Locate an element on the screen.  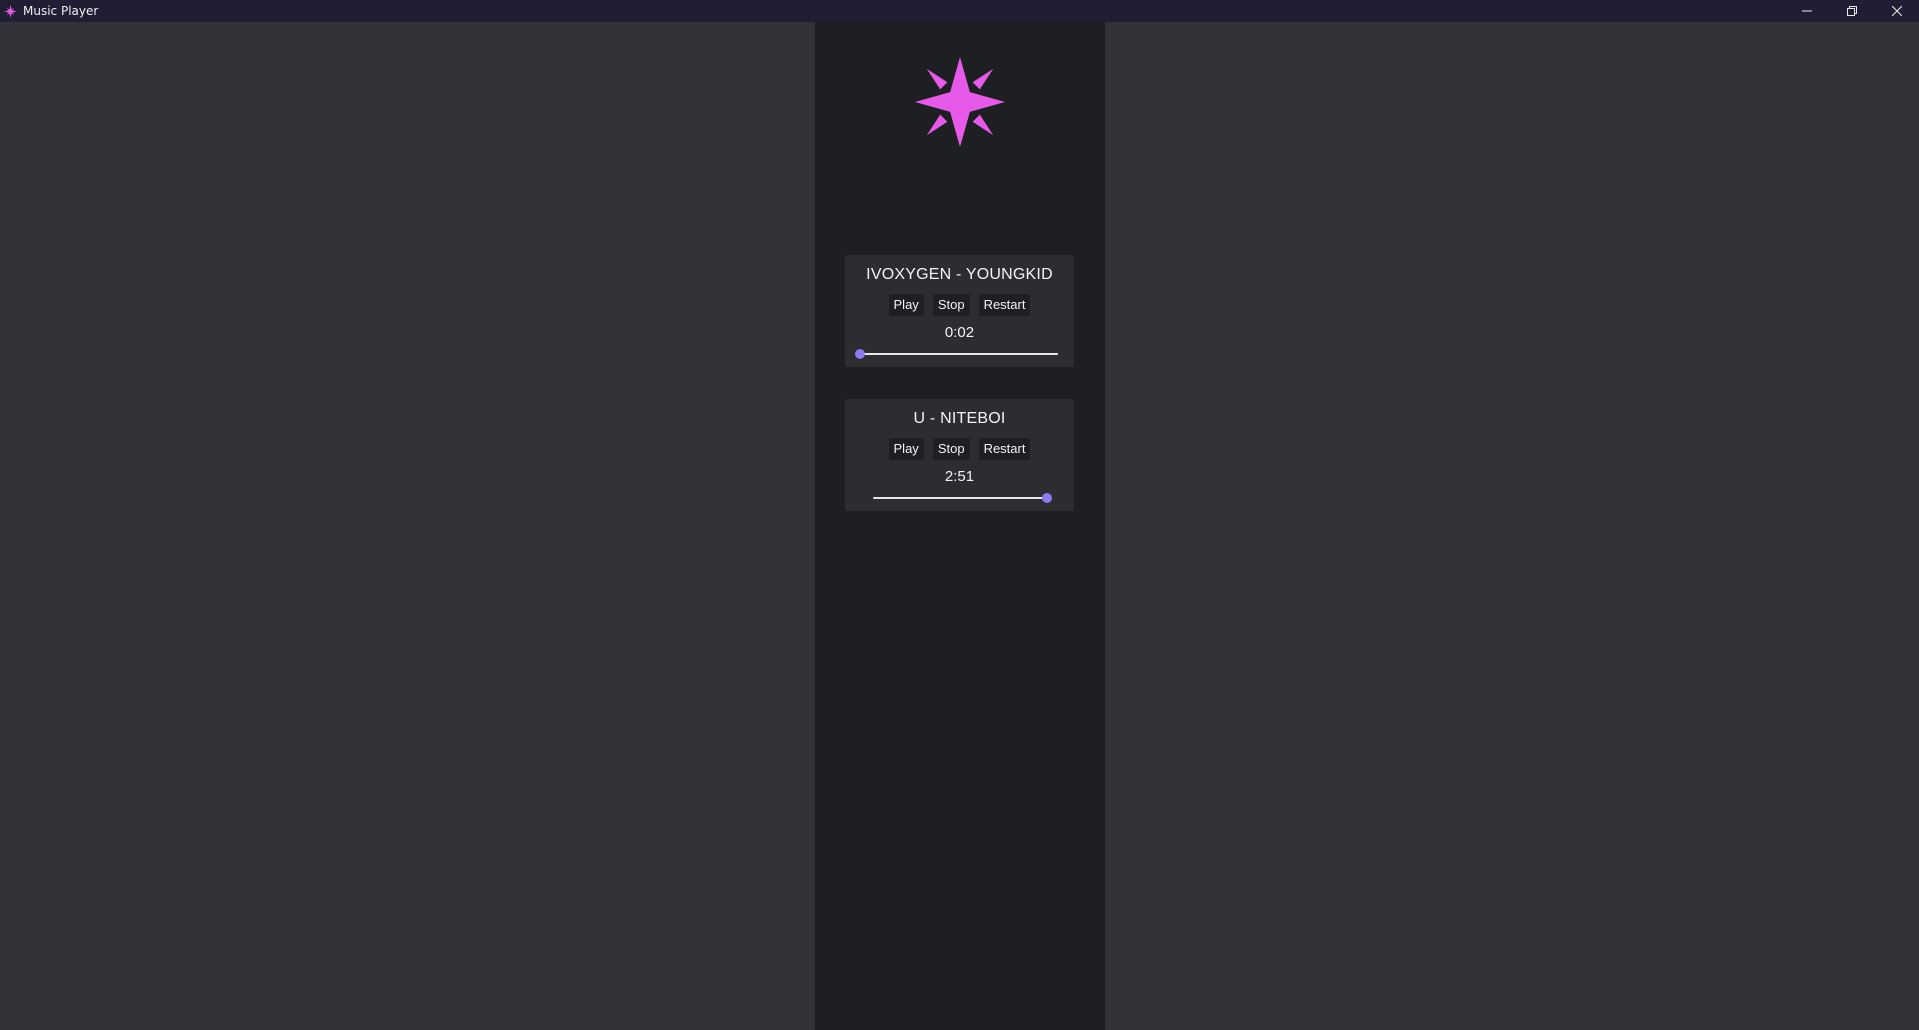
track-title: U - NITEBOI is located at coordinates (959, 418).